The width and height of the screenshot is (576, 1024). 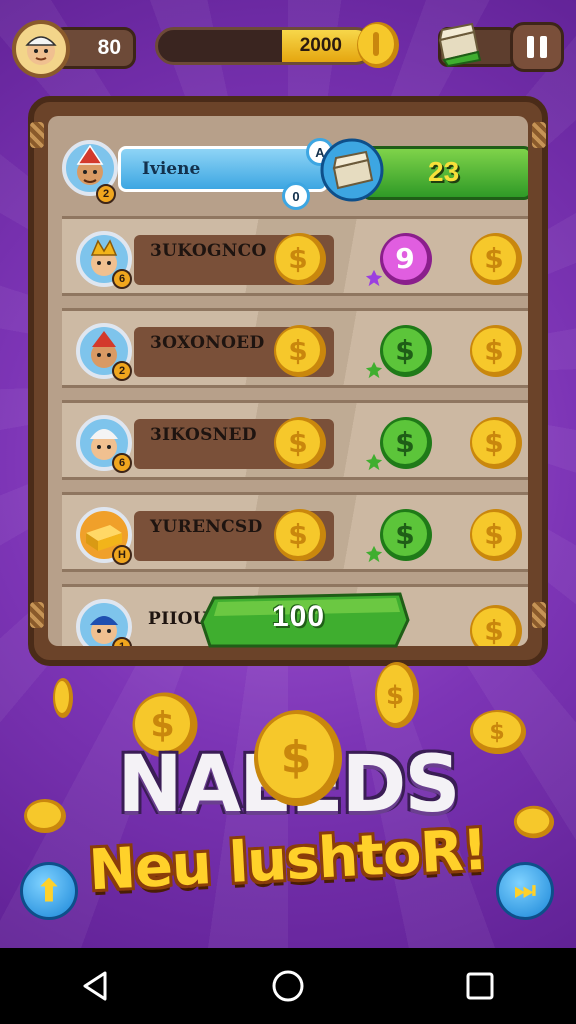 I want to click on gold-coin-icon, so click(x=378, y=45).